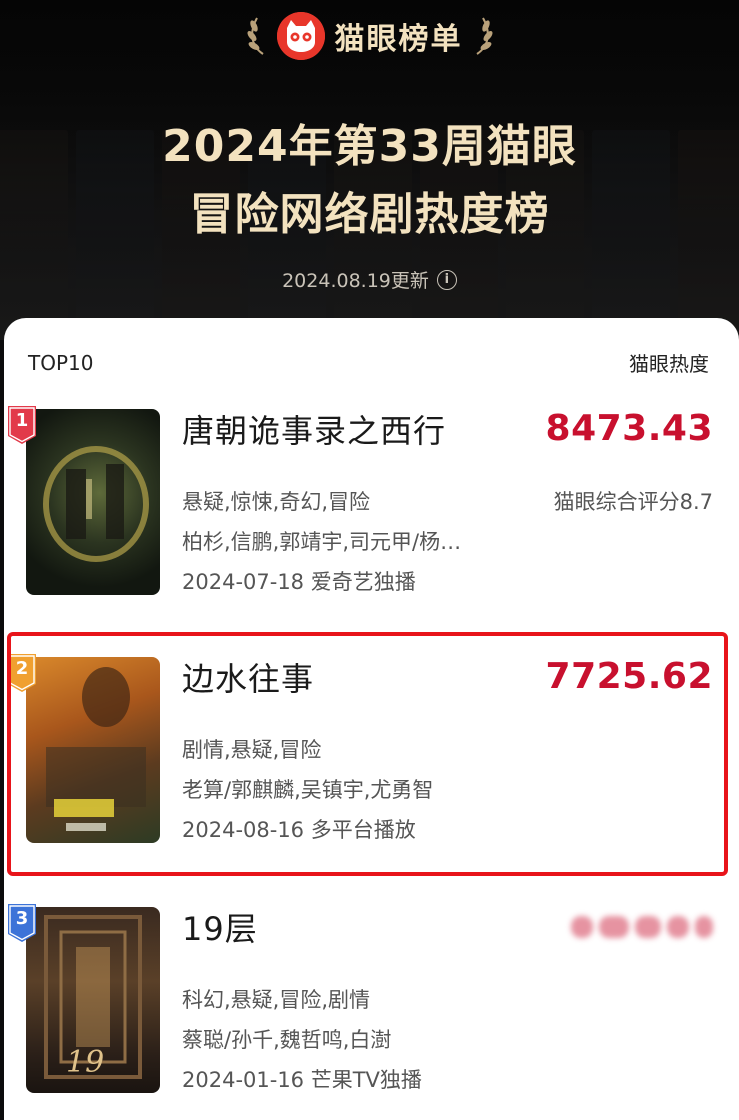 The width and height of the screenshot is (739, 1120). I want to click on top10-label: TOP10, so click(61, 362).